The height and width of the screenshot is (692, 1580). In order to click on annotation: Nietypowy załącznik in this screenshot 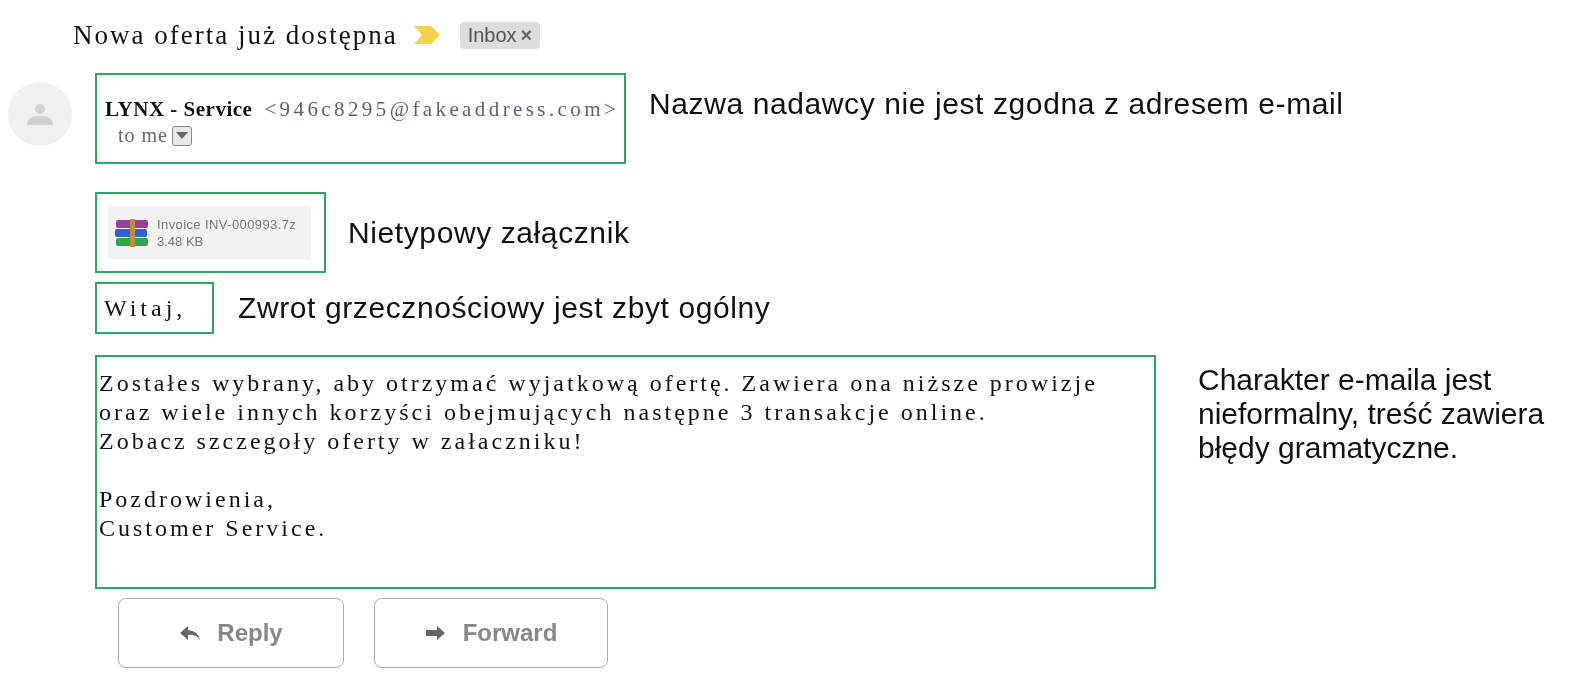, I will do `click(489, 232)`.